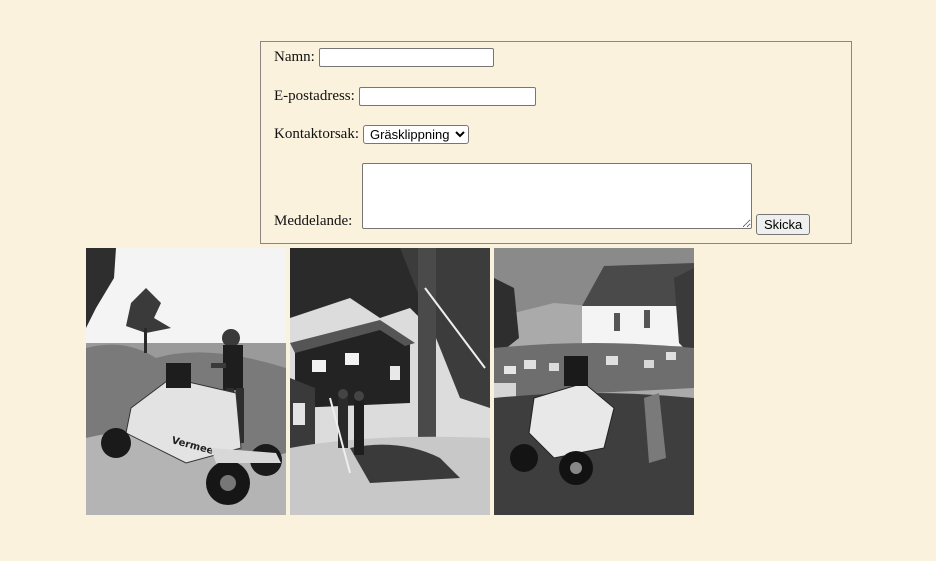 The height and width of the screenshot is (561, 936). I want to click on tree-felling-photo, so click(390, 381).